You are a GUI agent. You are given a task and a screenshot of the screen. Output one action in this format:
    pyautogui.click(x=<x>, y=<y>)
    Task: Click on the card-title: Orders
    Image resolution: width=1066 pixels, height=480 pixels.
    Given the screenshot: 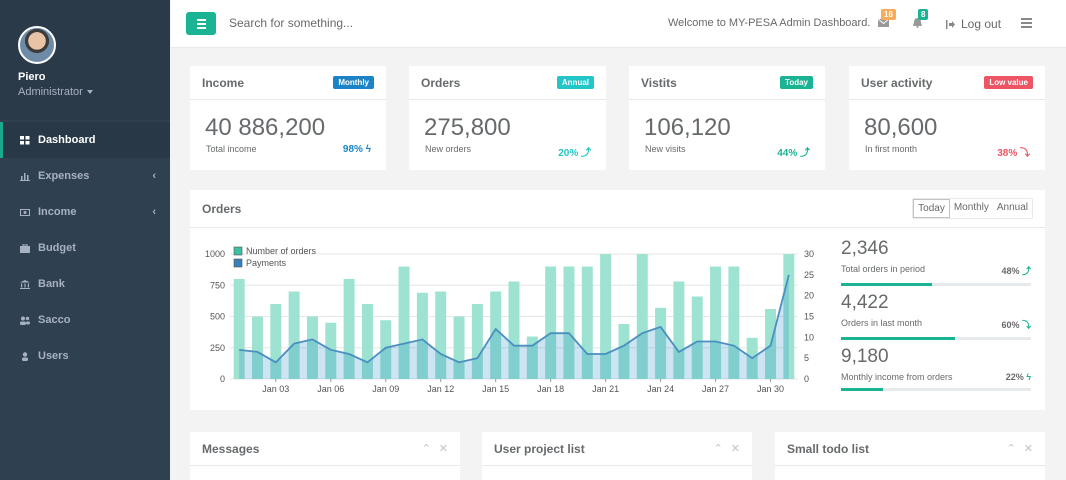 What is the action you would take?
    pyautogui.click(x=441, y=82)
    